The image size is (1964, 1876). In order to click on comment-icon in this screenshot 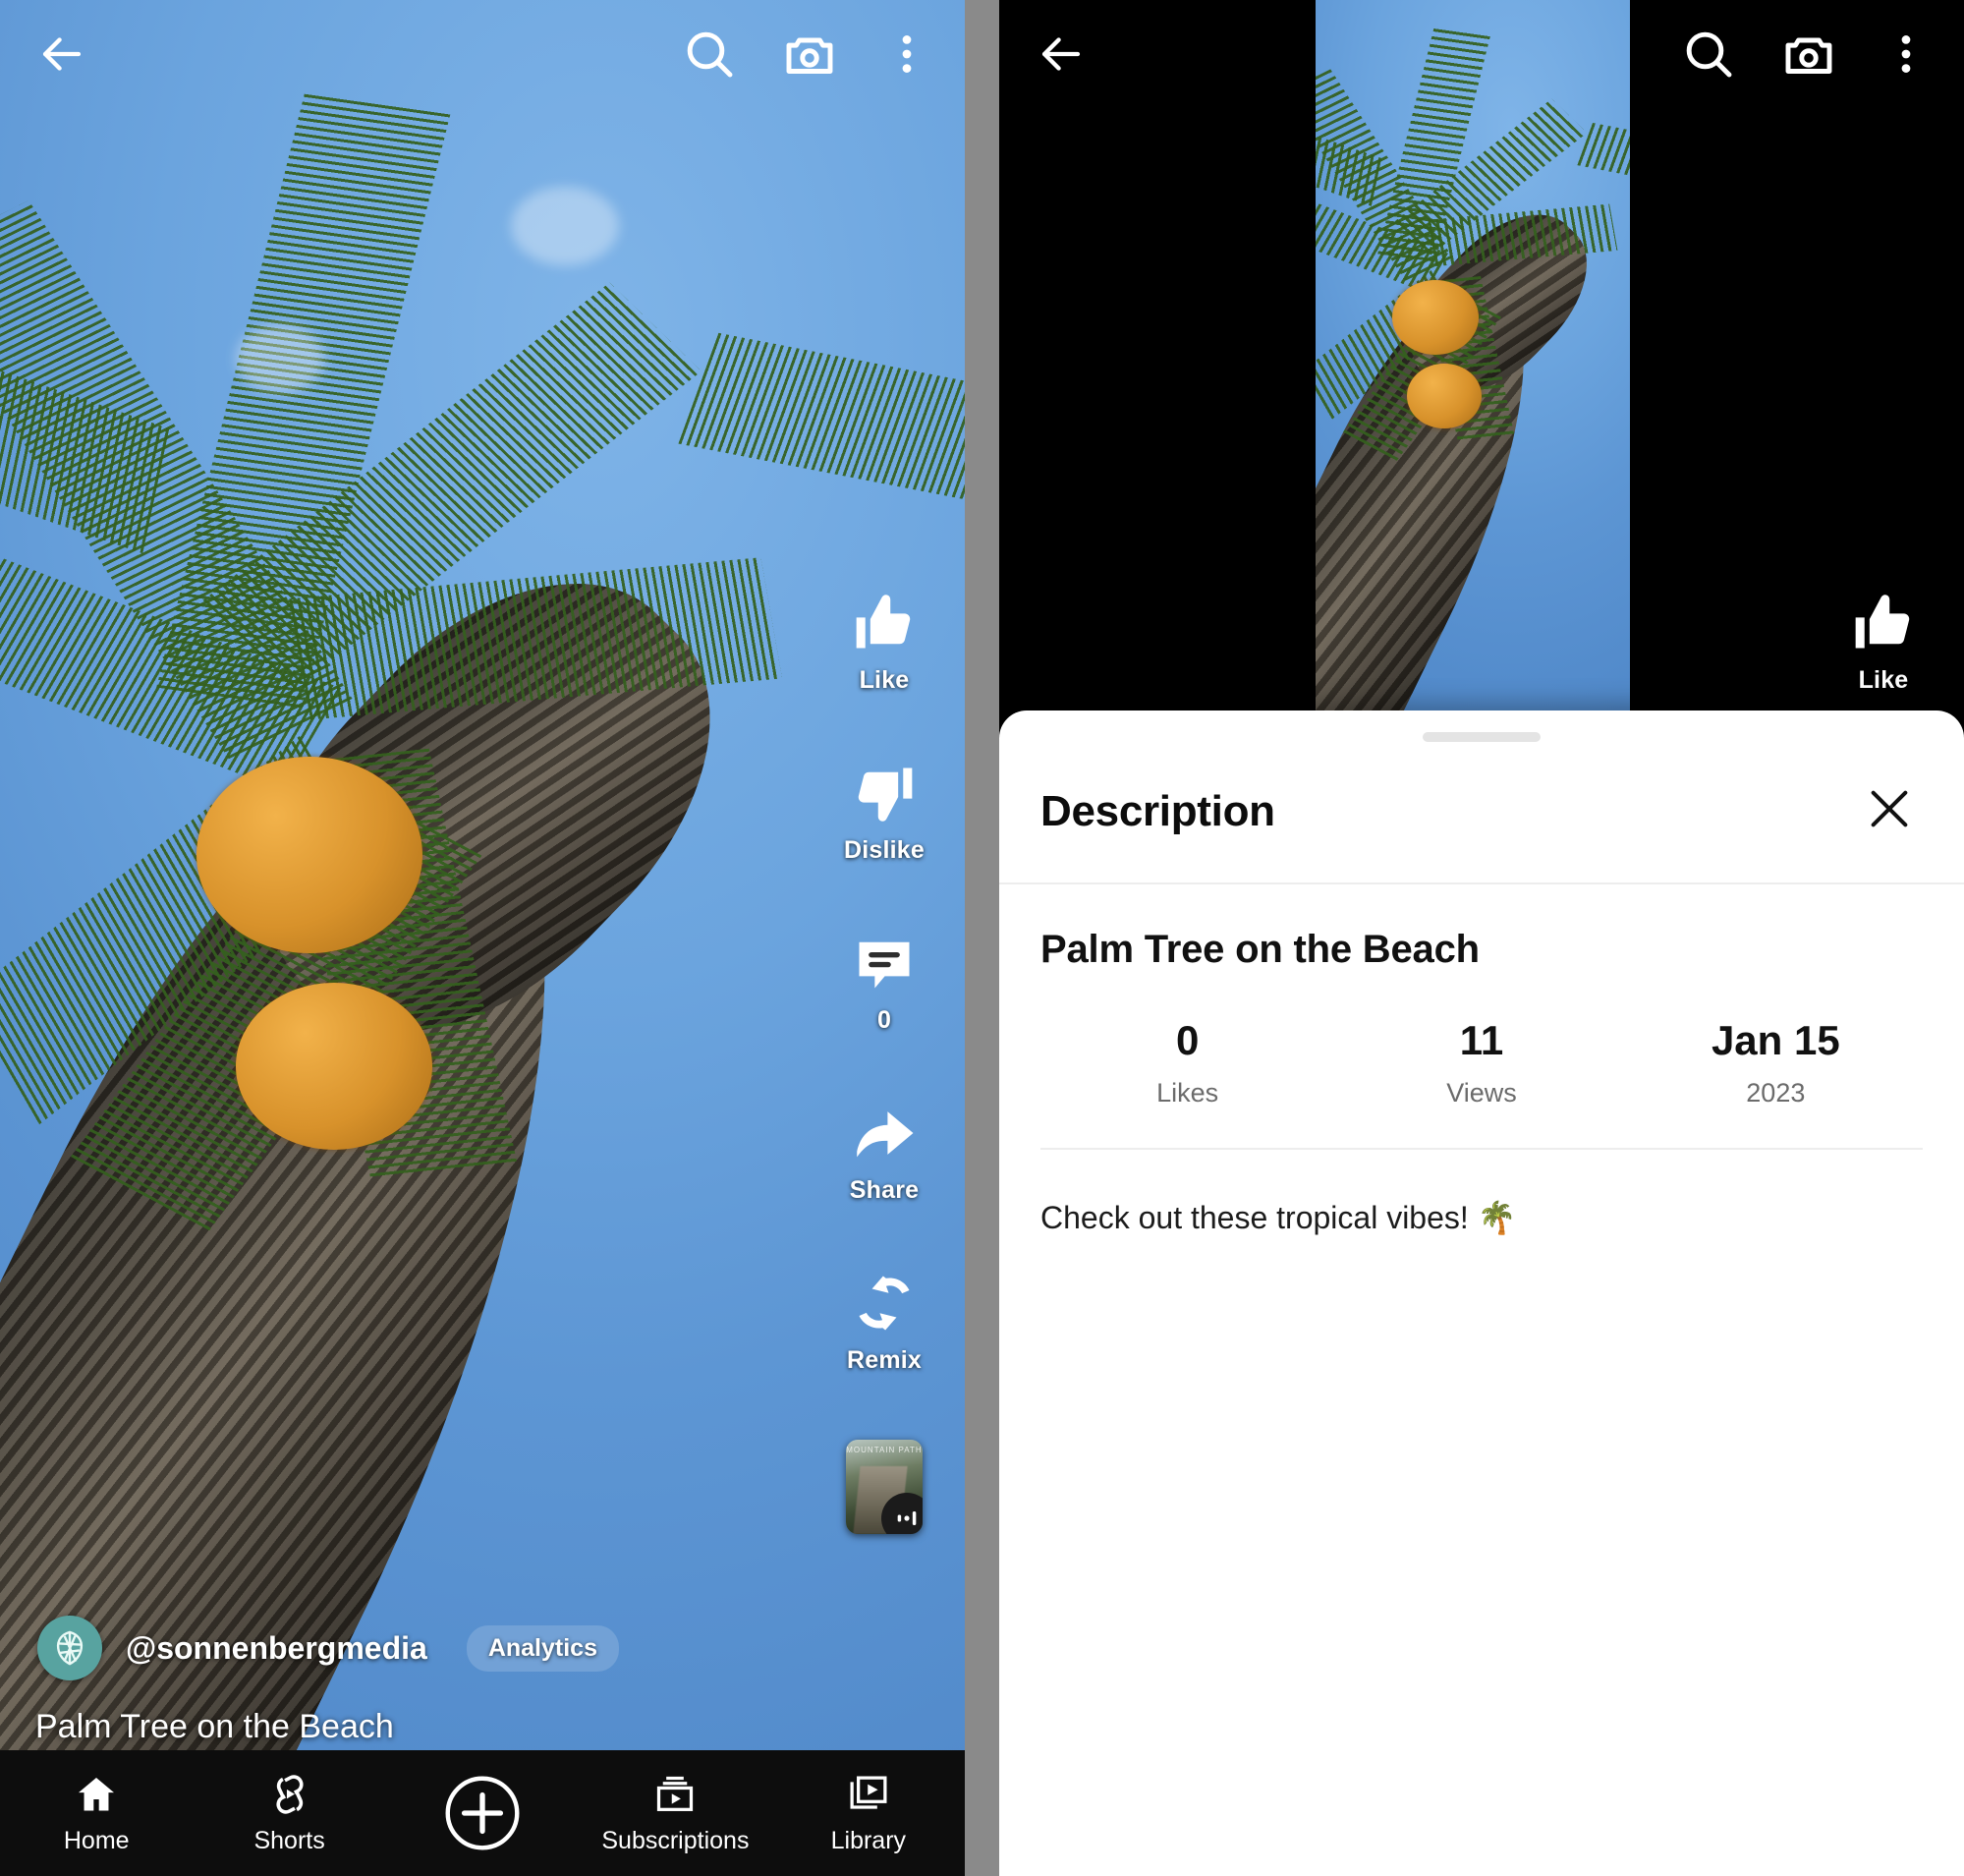, I will do `click(885, 965)`.